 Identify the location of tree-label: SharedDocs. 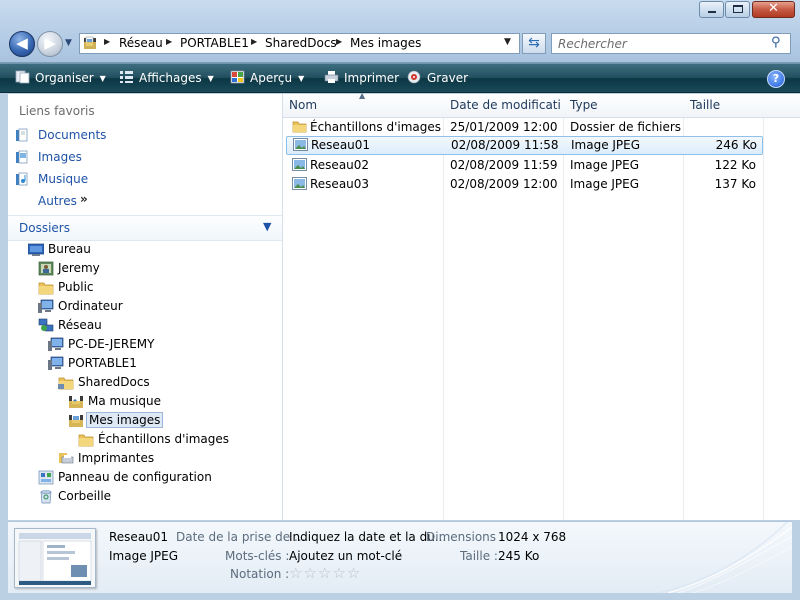
(114, 382).